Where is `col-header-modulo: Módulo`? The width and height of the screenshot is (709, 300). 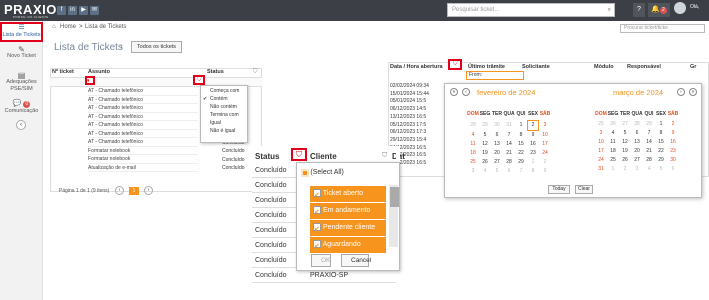 col-header-modulo: Módulo is located at coordinates (604, 67).